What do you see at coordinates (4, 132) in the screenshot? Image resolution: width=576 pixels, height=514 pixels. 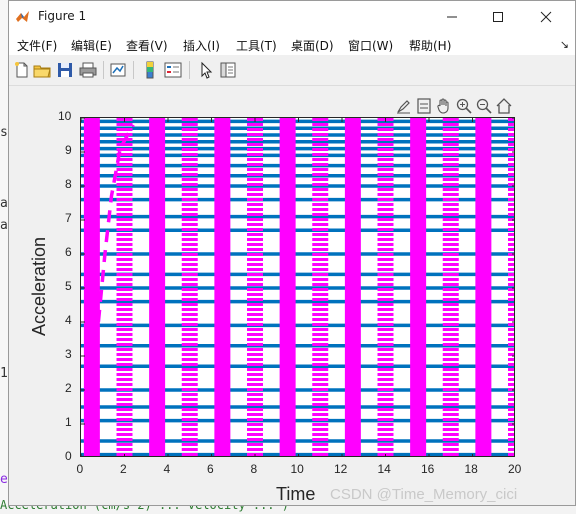 I see `background-fragment: s` at bounding box center [4, 132].